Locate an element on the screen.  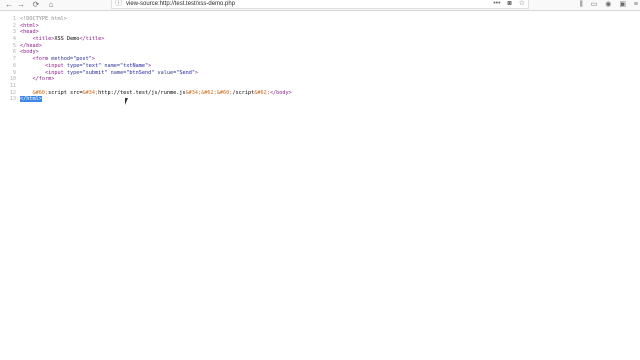
html-close-tag-selected: </html> is located at coordinates (31, 99).